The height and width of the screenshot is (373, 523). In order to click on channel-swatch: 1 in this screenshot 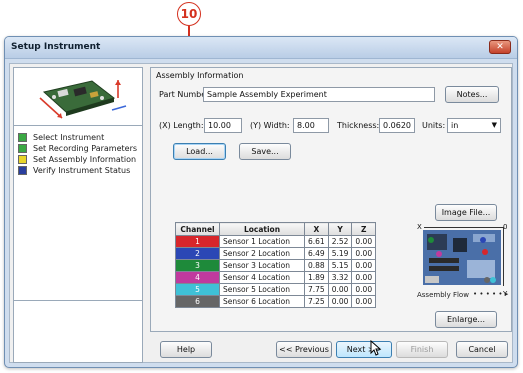, I will do `click(197, 241)`.